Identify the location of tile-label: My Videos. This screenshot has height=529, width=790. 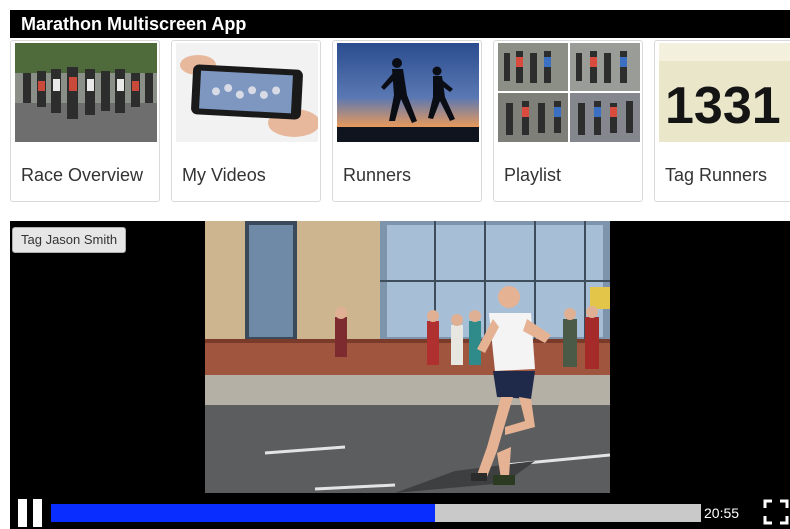
(224, 175).